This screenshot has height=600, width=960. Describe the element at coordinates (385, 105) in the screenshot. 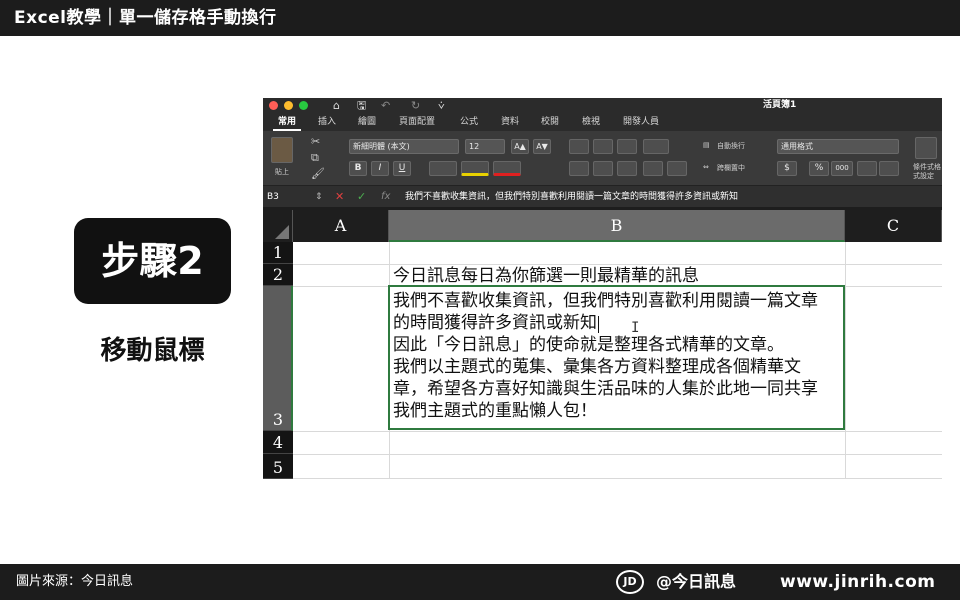

I see `undo-icon: ↶` at that location.